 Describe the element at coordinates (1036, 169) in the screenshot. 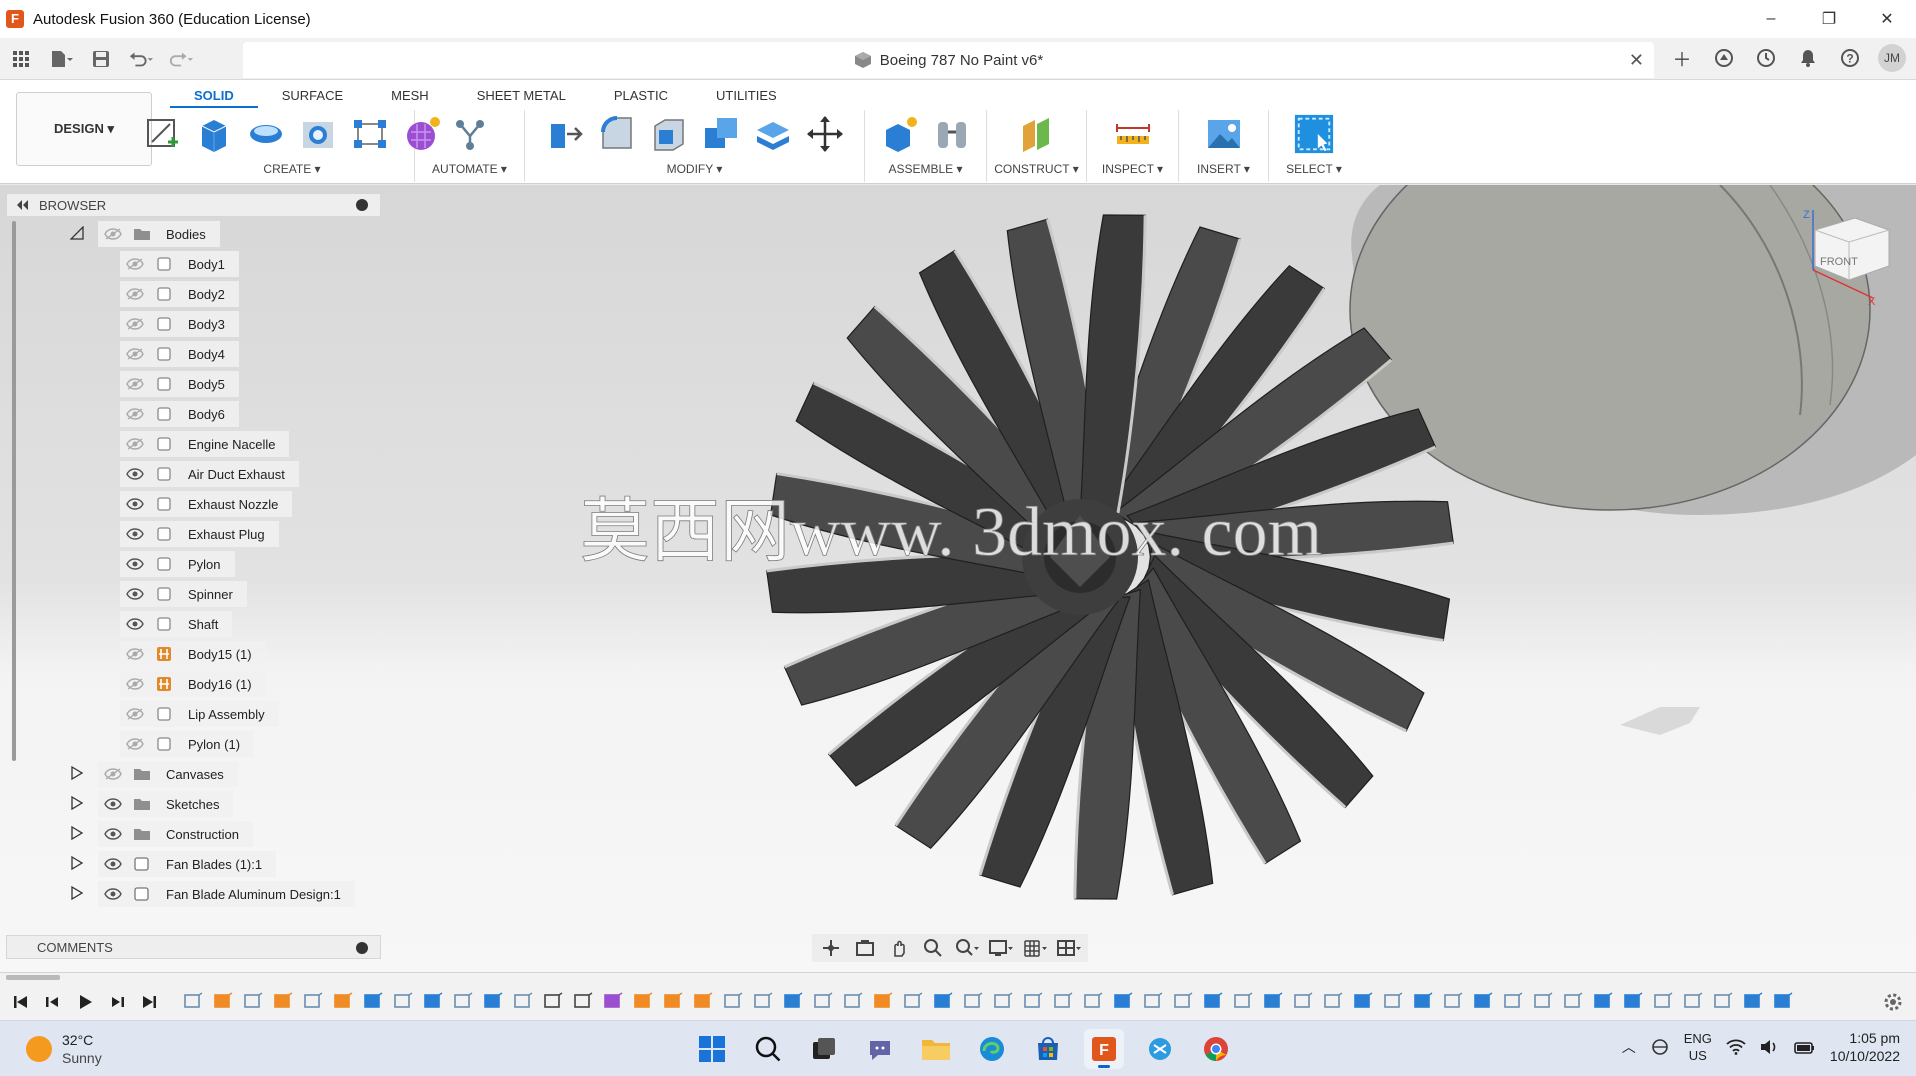

I see `construct-menu: CONSTRUCT ▾` at that location.